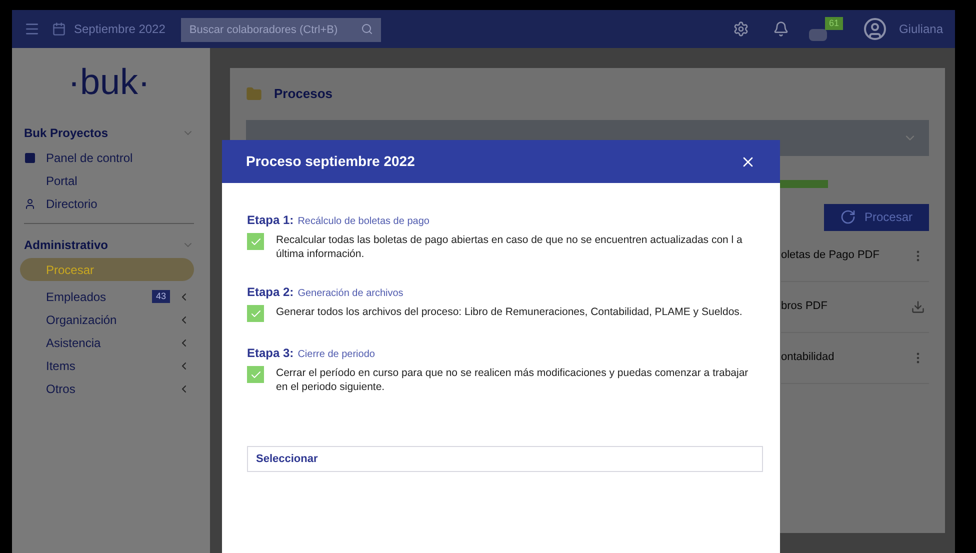 This screenshot has width=976, height=553. Describe the element at coordinates (351, 294) in the screenshot. I see `stage-name: Generación de archivos` at that location.